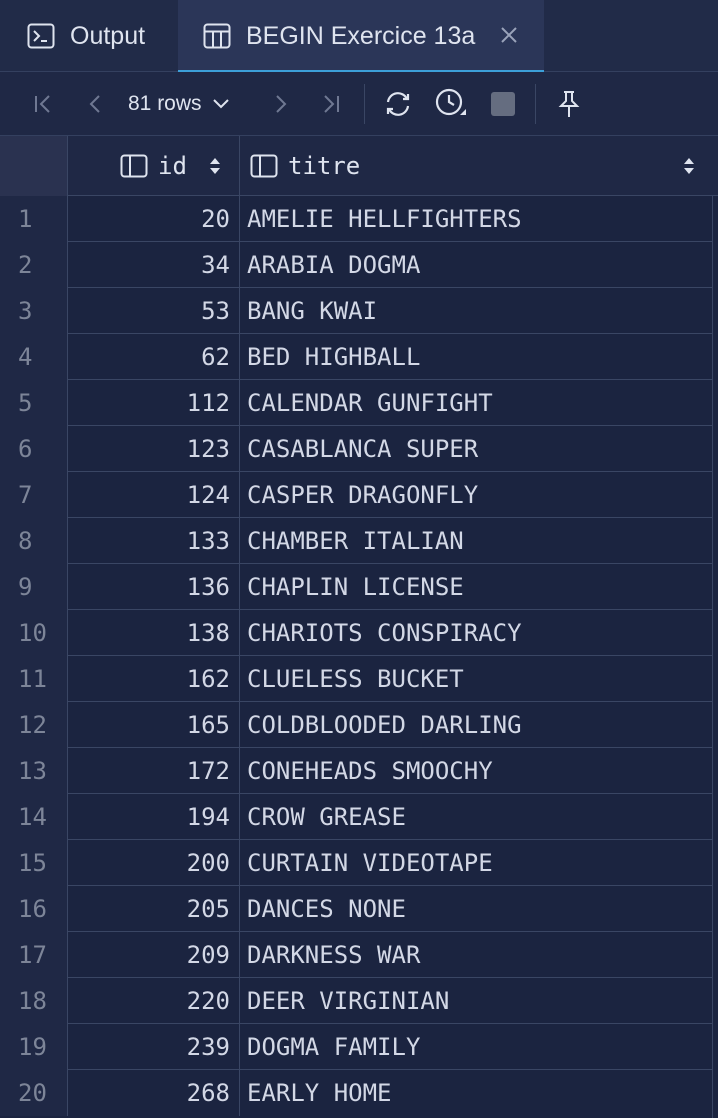 The image size is (718, 1118). Describe the element at coordinates (154, 633) in the screenshot. I see `cell-id: 138` at that location.